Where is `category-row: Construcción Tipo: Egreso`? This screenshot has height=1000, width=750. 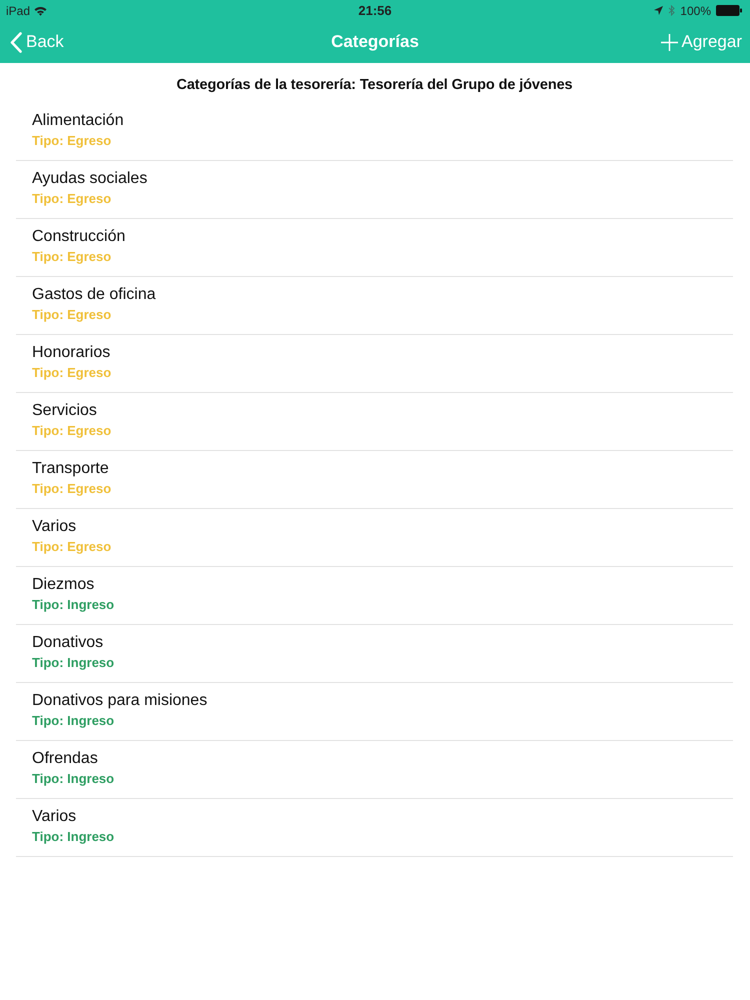 category-row: Construcción Tipo: Egreso is located at coordinates (374, 248).